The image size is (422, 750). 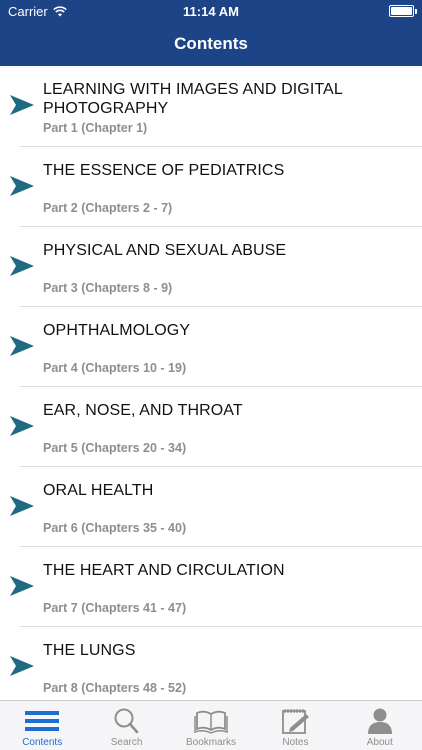 What do you see at coordinates (115, 447) in the screenshot?
I see `row-subtitle: Part 5 (Chapters 20 - 34)` at bounding box center [115, 447].